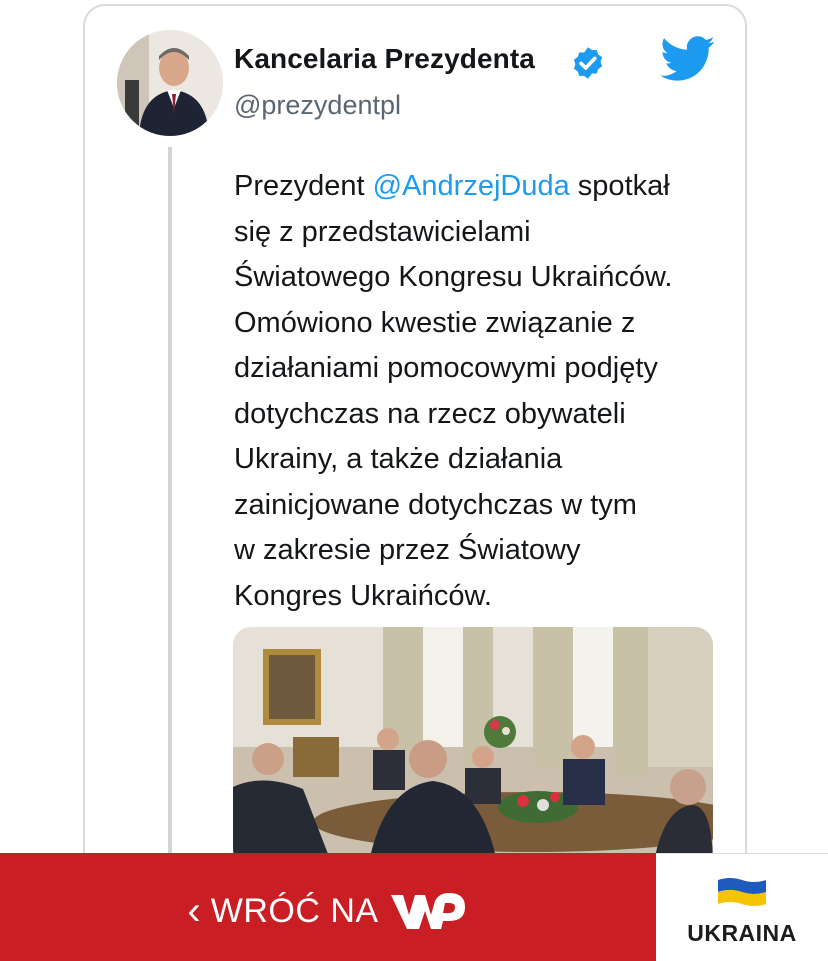 This screenshot has height=961, width=828. I want to click on ukraine-flag-icon, so click(742, 892).